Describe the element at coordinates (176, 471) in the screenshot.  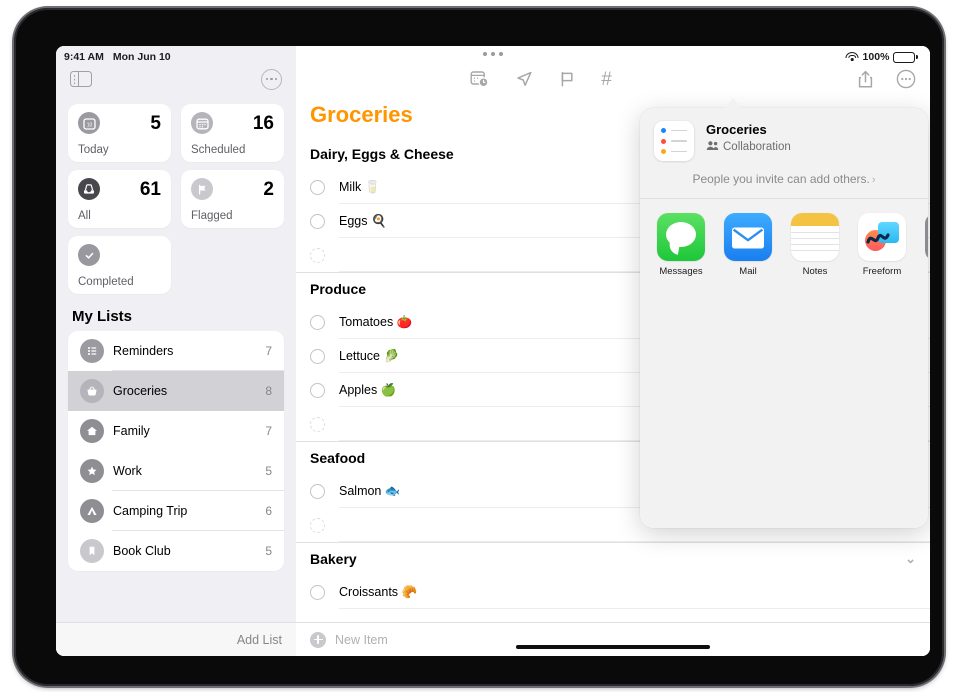
I see `sidebar-item-work: Work 5` at that location.